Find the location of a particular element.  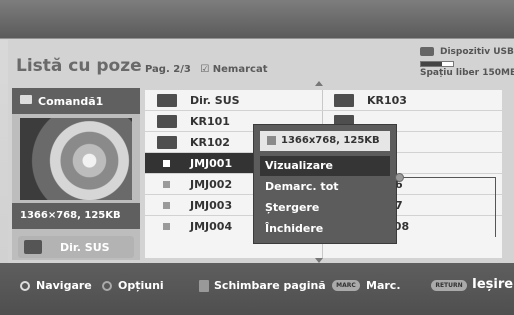

callout-line is located at coordinates (447, 177).